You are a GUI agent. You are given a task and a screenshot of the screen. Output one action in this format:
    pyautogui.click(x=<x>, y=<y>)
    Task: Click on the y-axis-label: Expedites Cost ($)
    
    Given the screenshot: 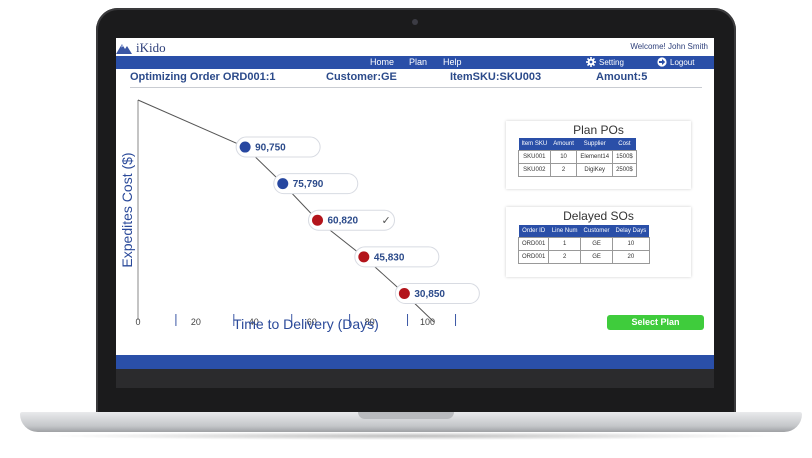 What is the action you would take?
    pyautogui.click(x=127, y=209)
    